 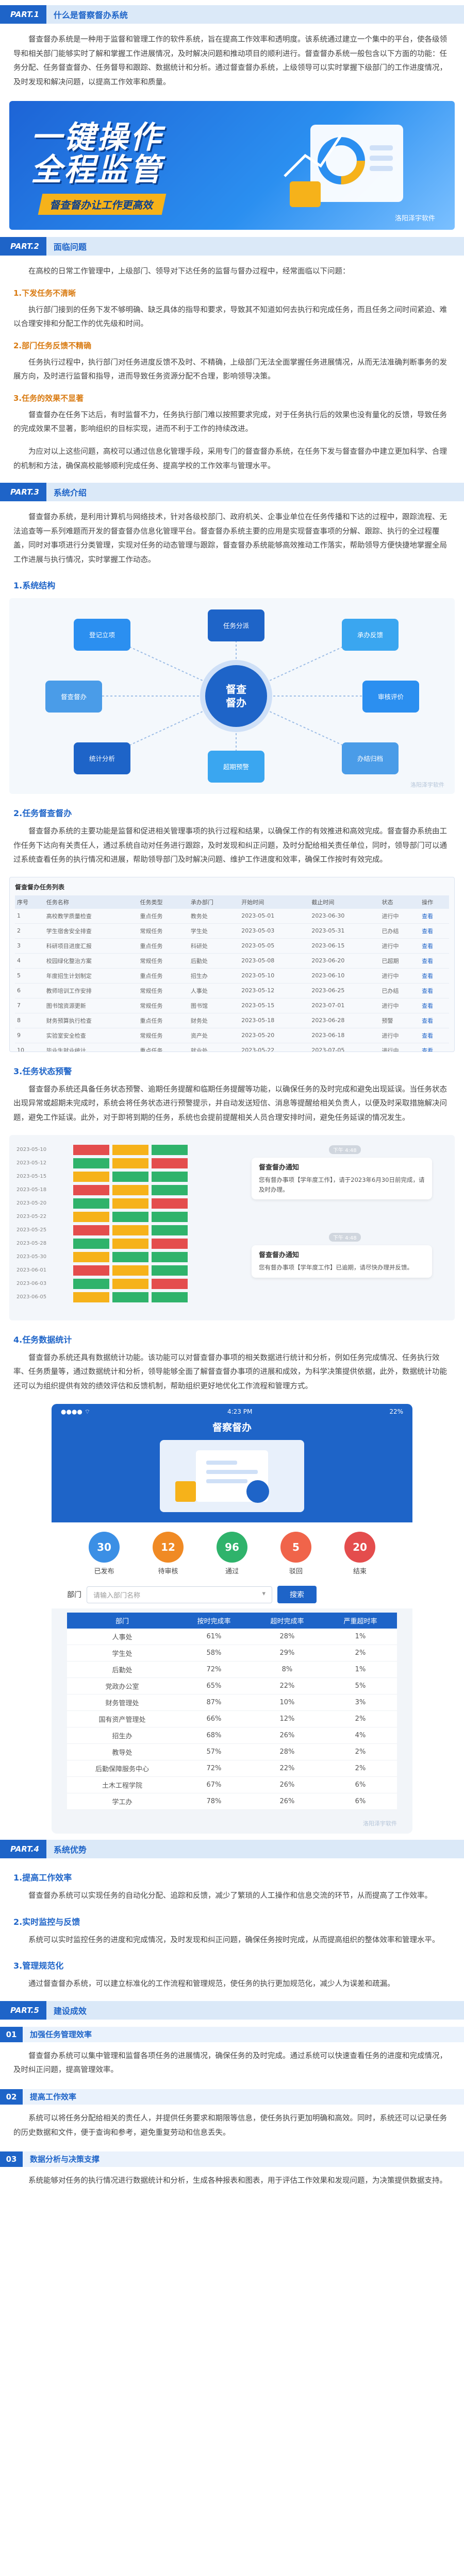 What do you see at coordinates (31, 1217) in the screenshot?
I see `gantt-date: 2023-05-22` at bounding box center [31, 1217].